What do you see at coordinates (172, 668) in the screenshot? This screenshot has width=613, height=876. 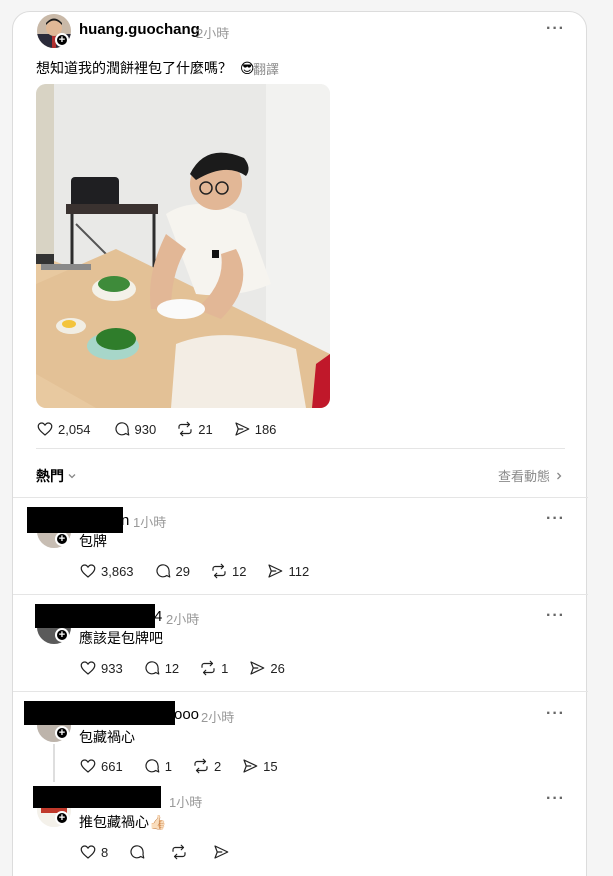 I see `comment-count: 12` at bounding box center [172, 668].